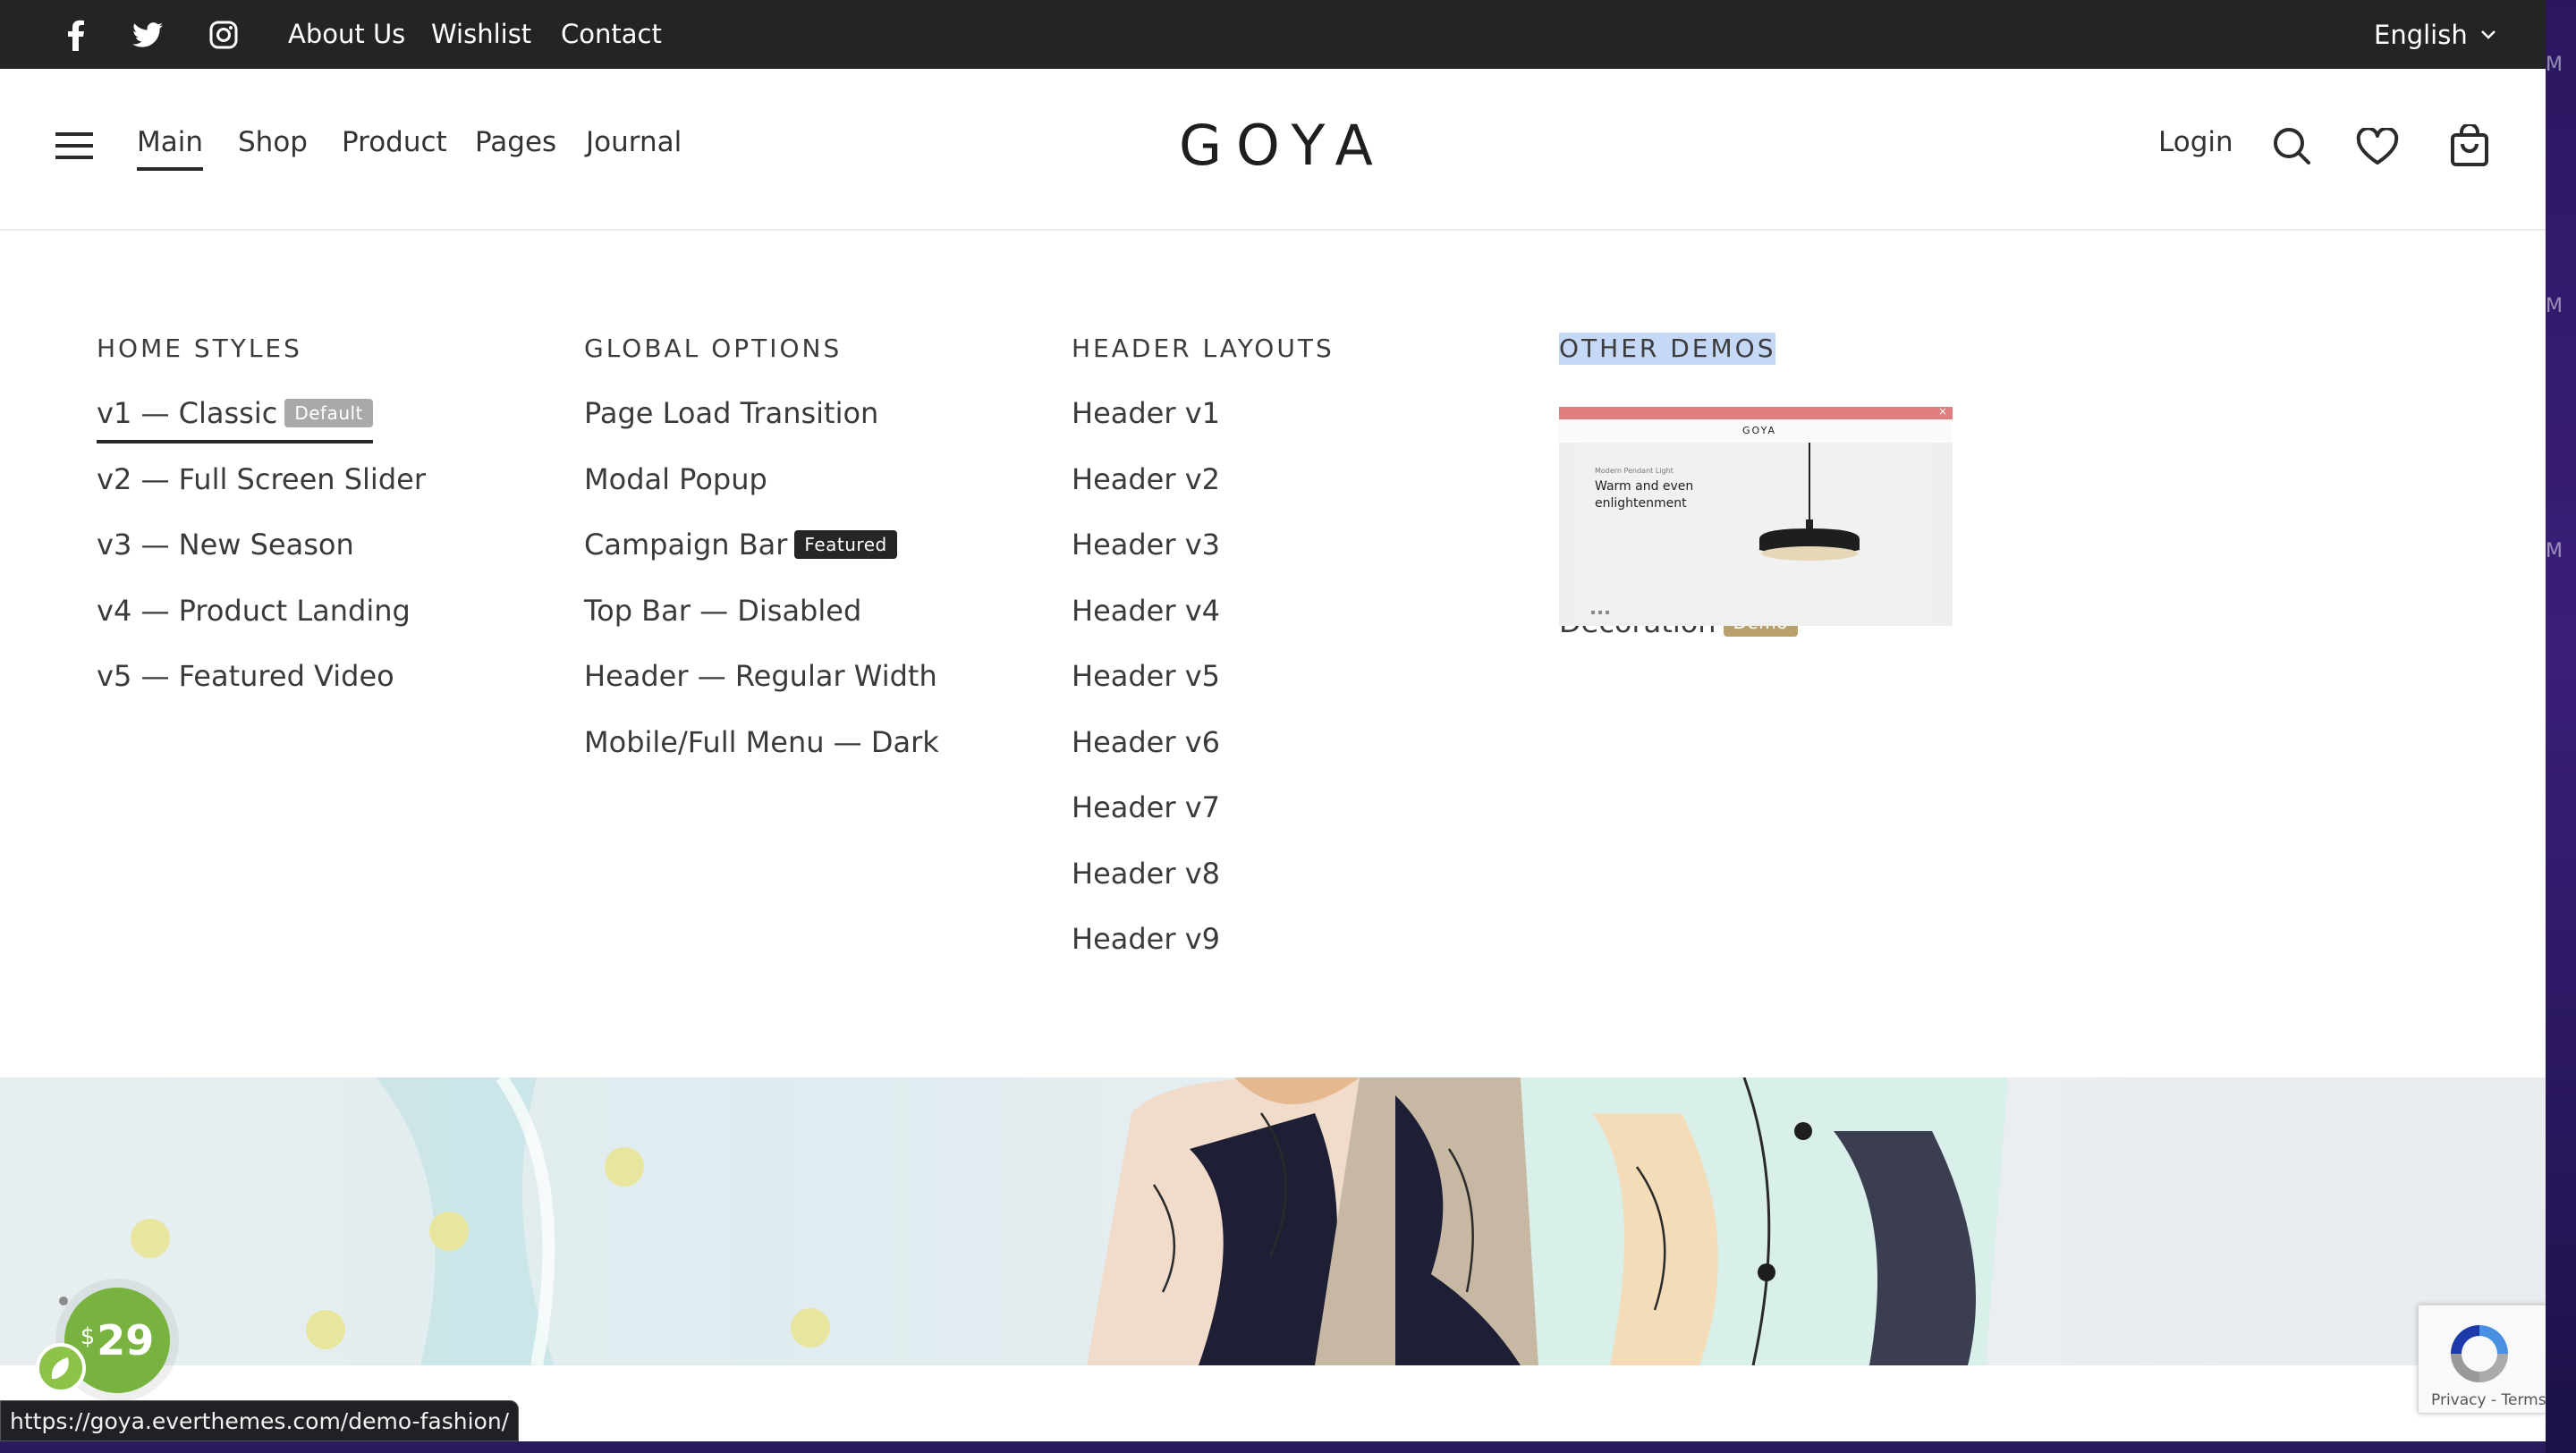 This screenshot has width=2576, height=1453. I want to click on menu-item-label: Campaign Bar, so click(686, 545).